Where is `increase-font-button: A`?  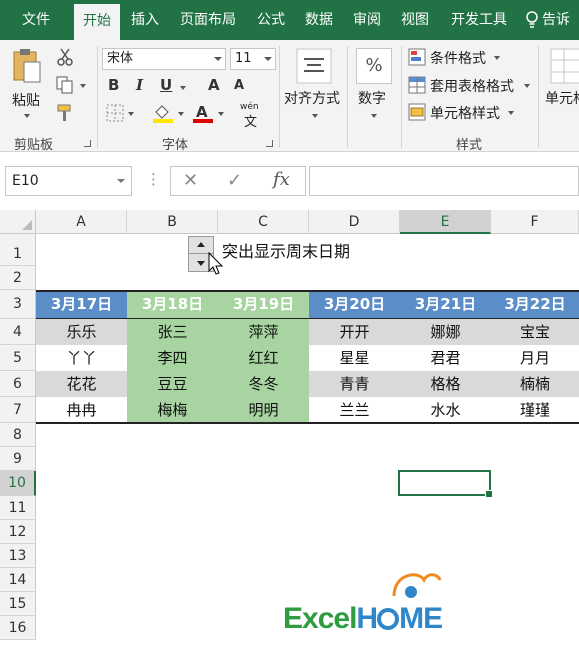
increase-font-button: A is located at coordinates (214, 85).